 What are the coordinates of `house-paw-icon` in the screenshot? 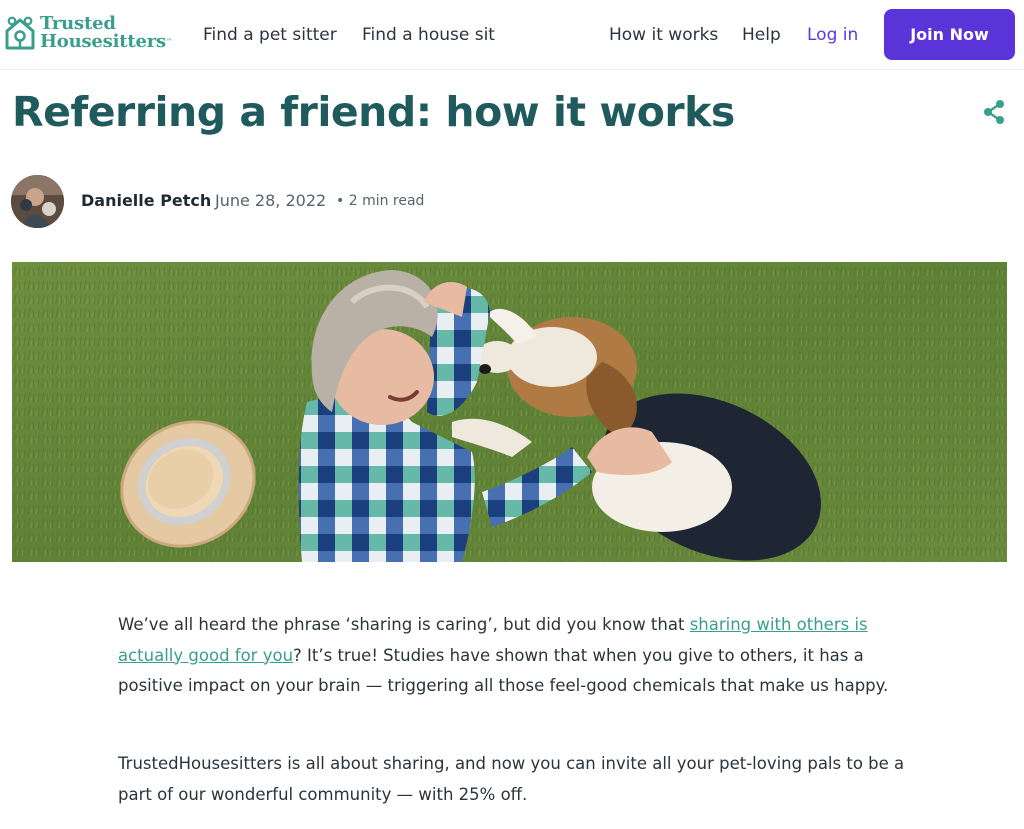 It's located at (20, 33).